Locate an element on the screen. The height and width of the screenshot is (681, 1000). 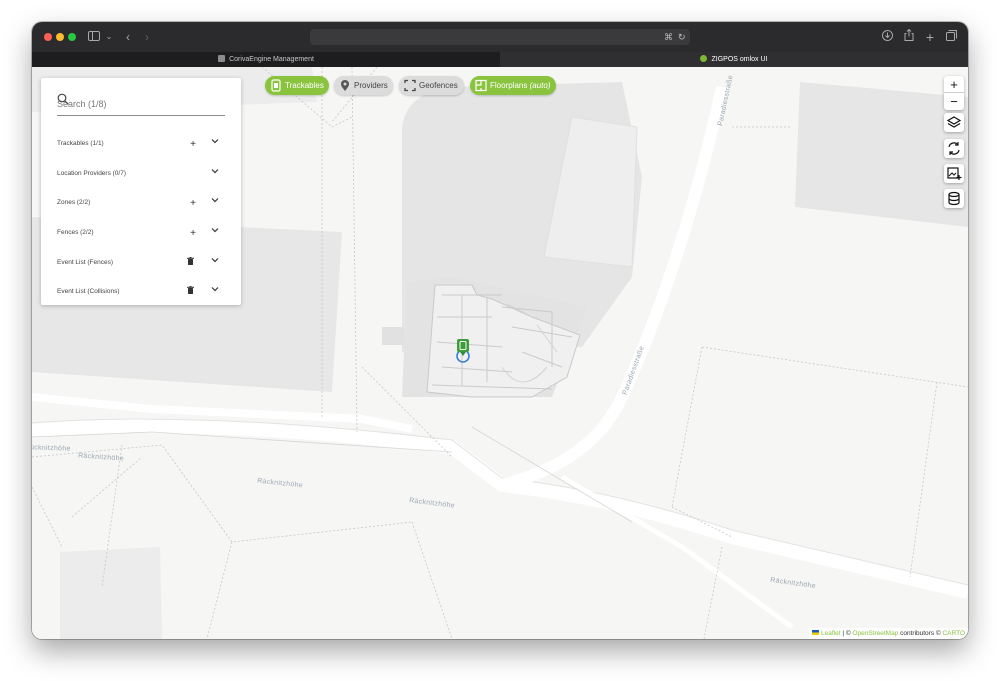
forward-arrow-icon: › is located at coordinates (147, 37).